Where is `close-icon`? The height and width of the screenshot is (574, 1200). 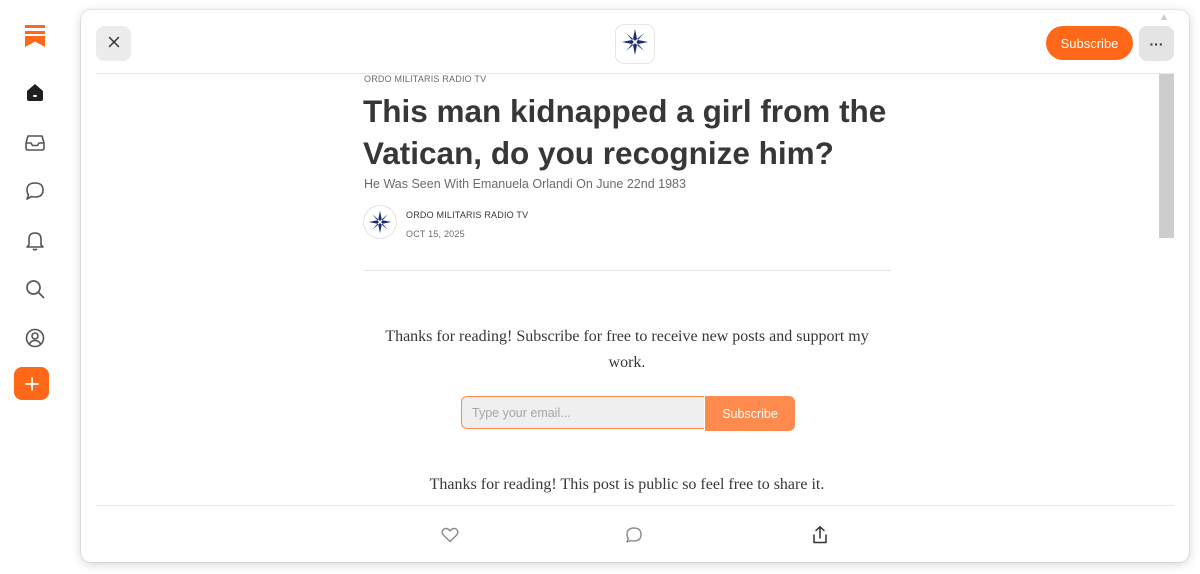
close-icon is located at coordinates (114, 44).